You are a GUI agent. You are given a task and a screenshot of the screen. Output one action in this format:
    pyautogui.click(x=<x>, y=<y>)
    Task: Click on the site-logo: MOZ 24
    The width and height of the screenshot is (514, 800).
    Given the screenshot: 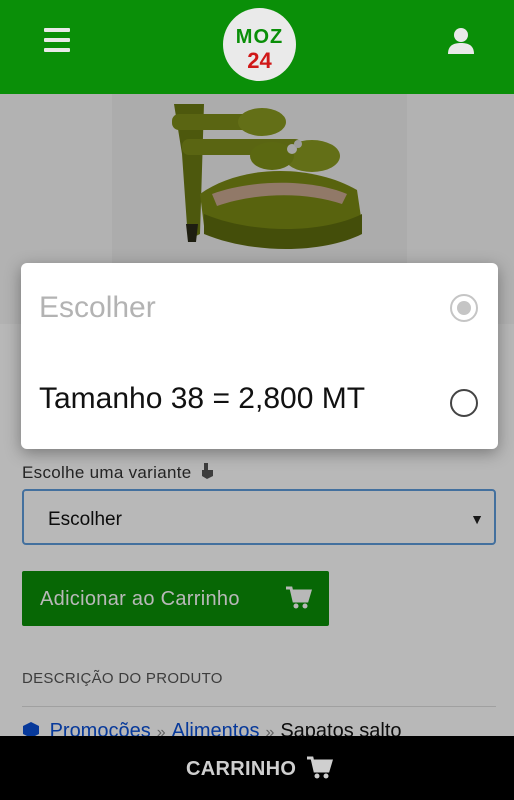 What is the action you would take?
    pyautogui.click(x=259, y=44)
    